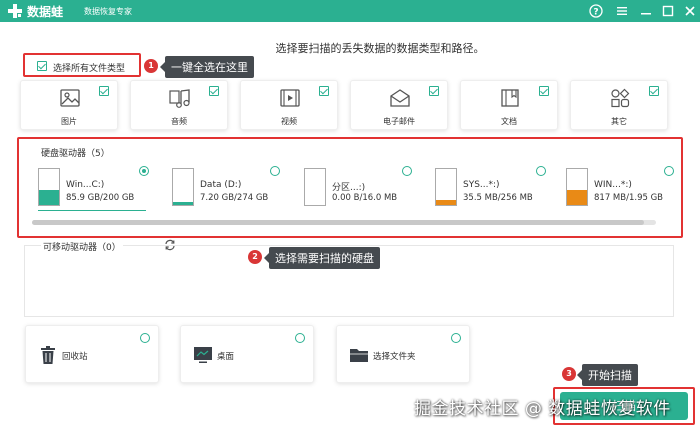  Describe the element at coordinates (214, 91) in the screenshot. I see `file-type-audio-checkbox` at that location.